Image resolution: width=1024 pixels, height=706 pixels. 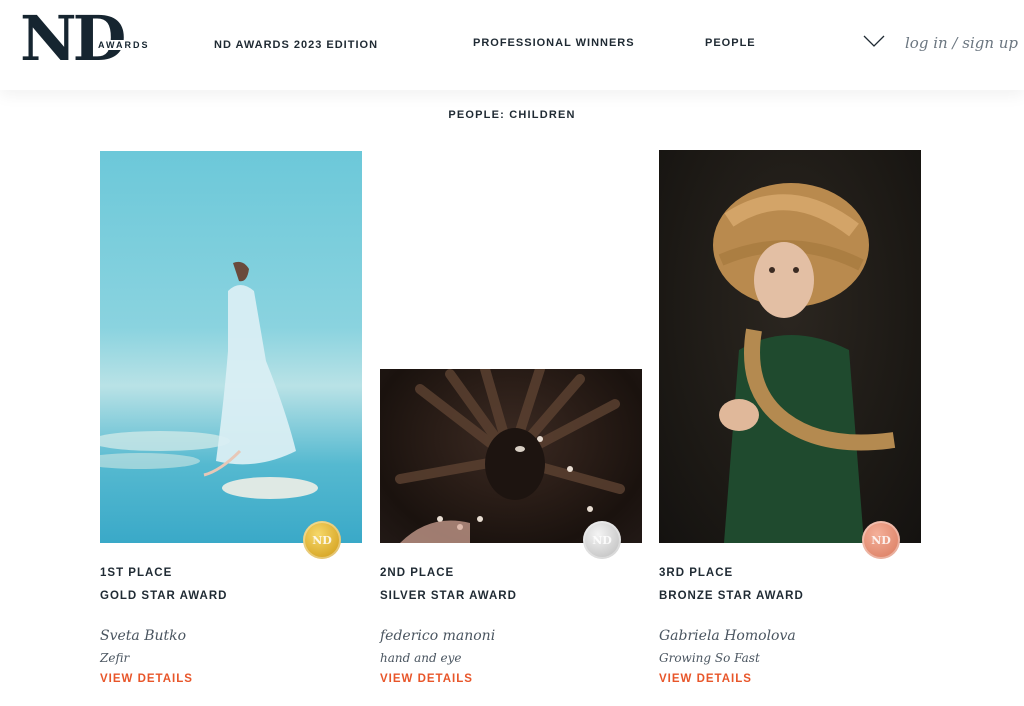 I want to click on card-2-award: SILVER STAR AWARD, so click(x=448, y=596).